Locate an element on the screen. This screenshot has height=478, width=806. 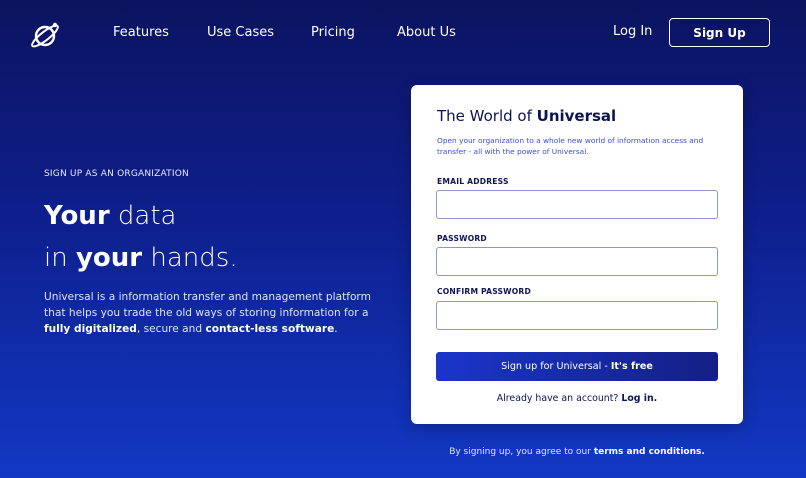
terms-text: By signing up, you agree to our is located at coordinates (521, 452).